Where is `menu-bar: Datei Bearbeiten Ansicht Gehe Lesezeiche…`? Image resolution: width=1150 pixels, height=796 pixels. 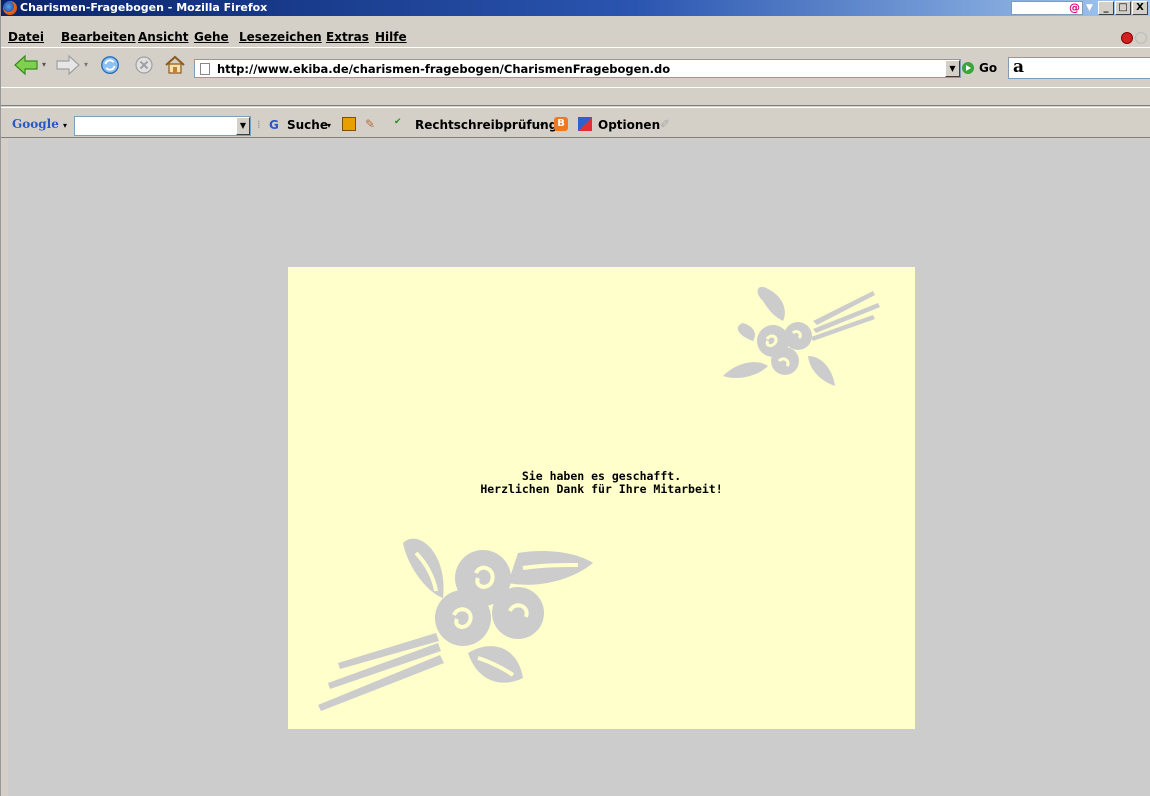 menu-bar: Datei Bearbeiten Ansicht Gehe Lesezeiche… is located at coordinates (575, 31).